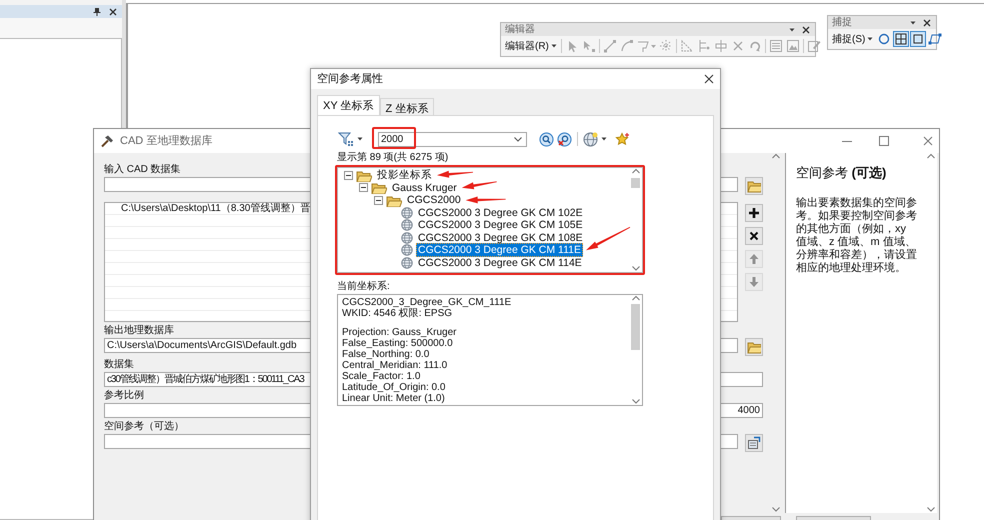 This screenshot has width=984, height=520. What do you see at coordinates (427, 302) in the screenshot?
I see `details-line: CGCS2000_3_Degree_GK_CM_111E` at bounding box center [427, 302].